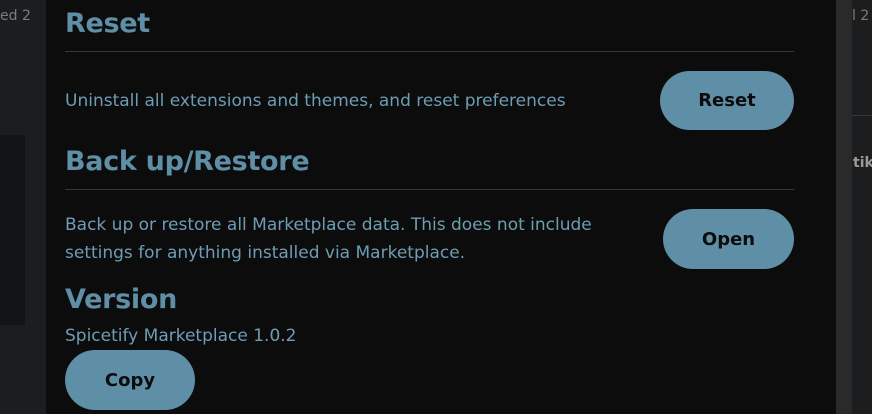  Describe the element at coordinates (862, 115) in the screenshot. I see `background-right-divider` at that location.